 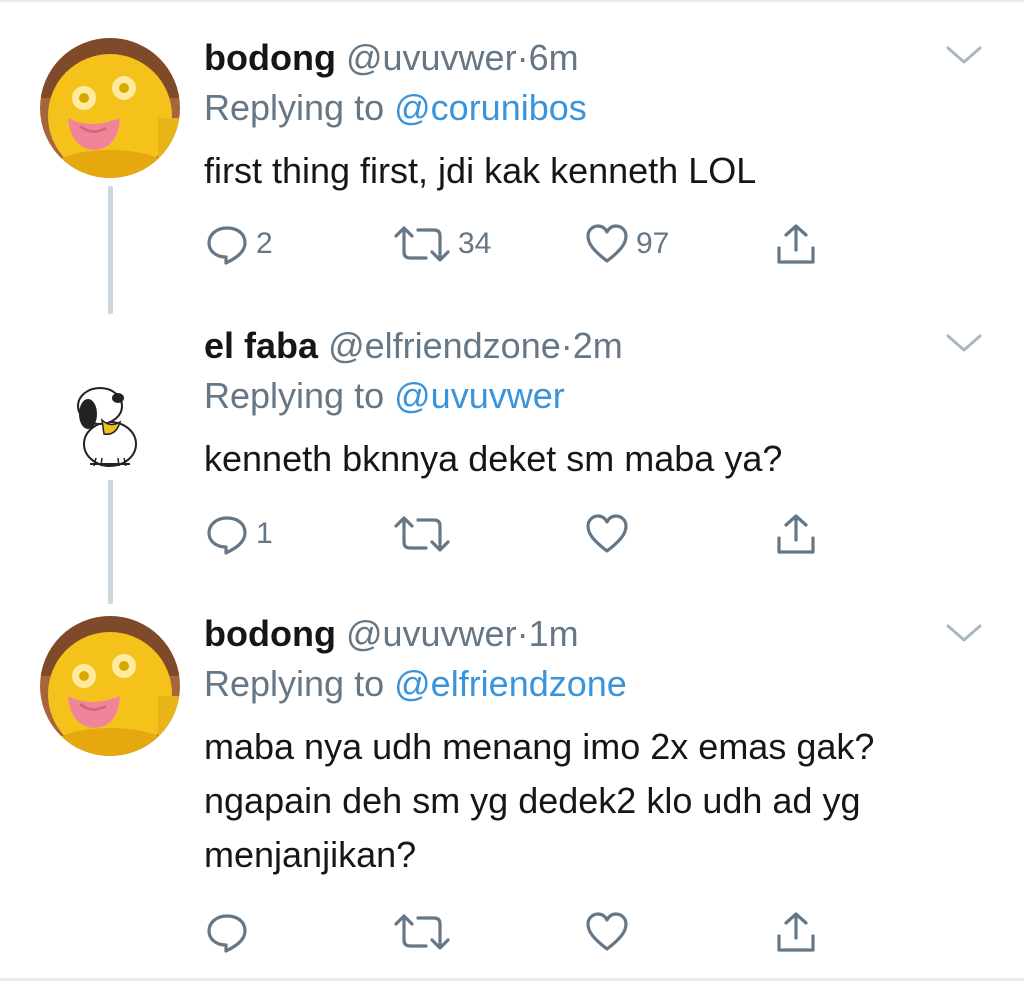 I want to click on mention-link: @corunibos, so click(x=490, y=107).